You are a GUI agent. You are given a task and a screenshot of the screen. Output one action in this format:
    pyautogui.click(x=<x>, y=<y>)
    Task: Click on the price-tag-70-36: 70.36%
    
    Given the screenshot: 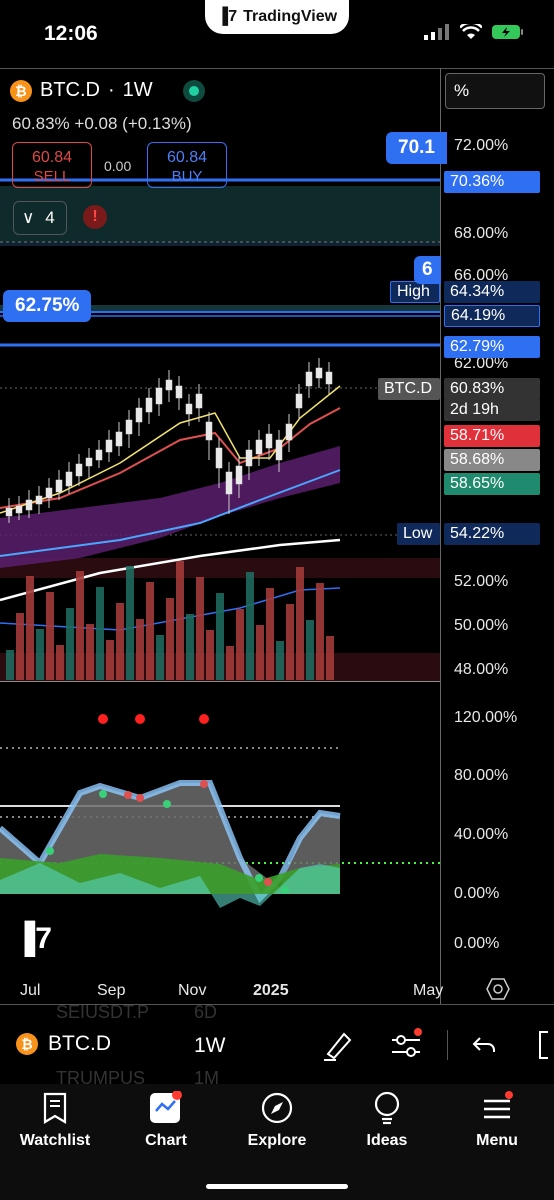 What is the action you would take?
    pyautogui.click(x=492, y=182)
    